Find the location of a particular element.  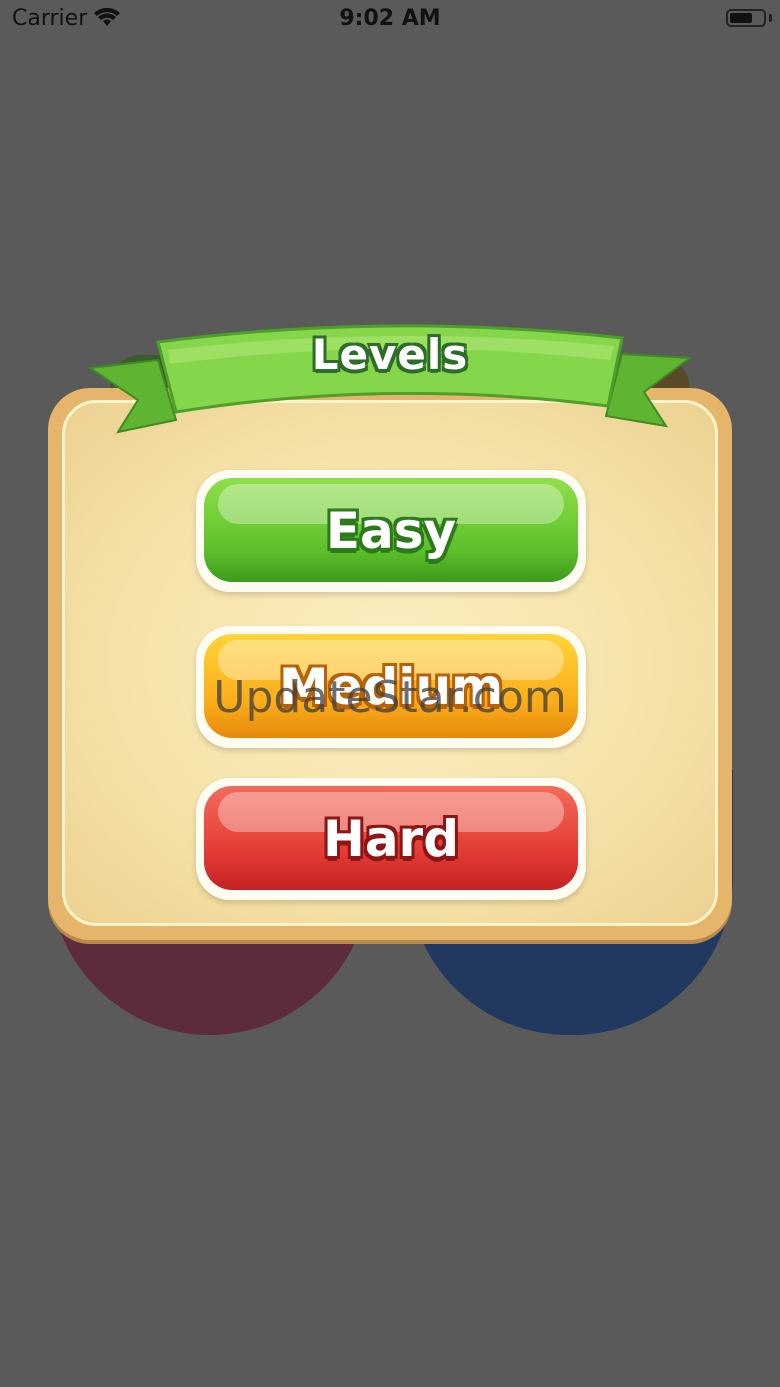

battery-icon is located at coordinates (746, 18).